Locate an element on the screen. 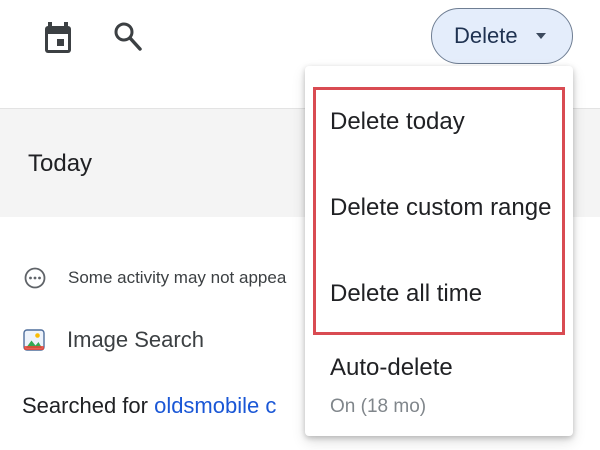 The width and height of the screenshot is (600, 450). menu-item-delete-all-time: Delete all time is located at coordinates (406, 294).